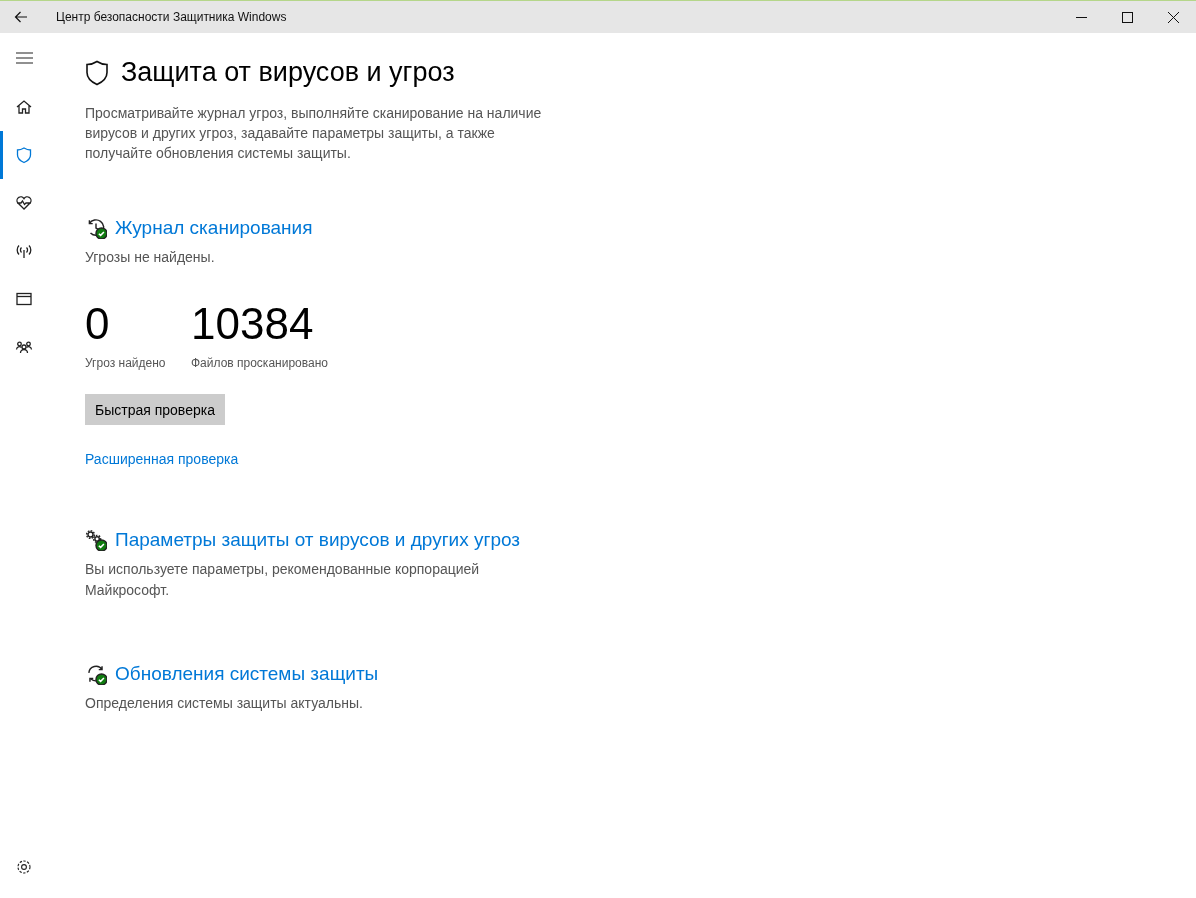  Describe the element at coordinates (155, 409) in the screenshot. I see `quick-scan-button: Быстрая проверка` at that location.